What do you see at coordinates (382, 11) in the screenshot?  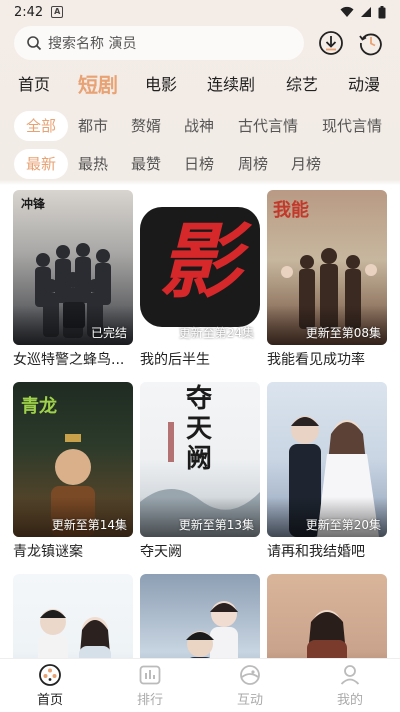 I see `battery-icon` at bounding box center [382, 11].